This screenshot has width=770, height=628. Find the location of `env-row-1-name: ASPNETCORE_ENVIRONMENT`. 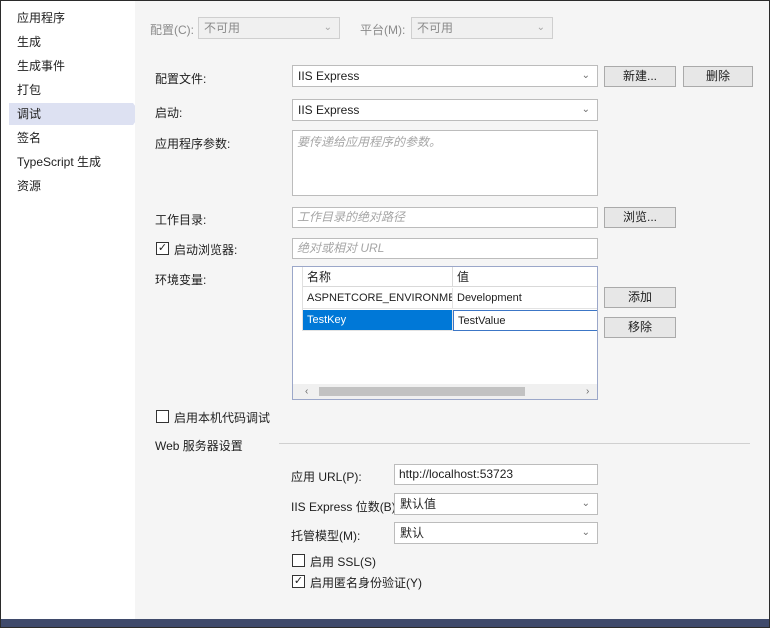

env-row-1-name: ASPNETCORE_ENVIRONMENT is located at coordinates (378, 298).